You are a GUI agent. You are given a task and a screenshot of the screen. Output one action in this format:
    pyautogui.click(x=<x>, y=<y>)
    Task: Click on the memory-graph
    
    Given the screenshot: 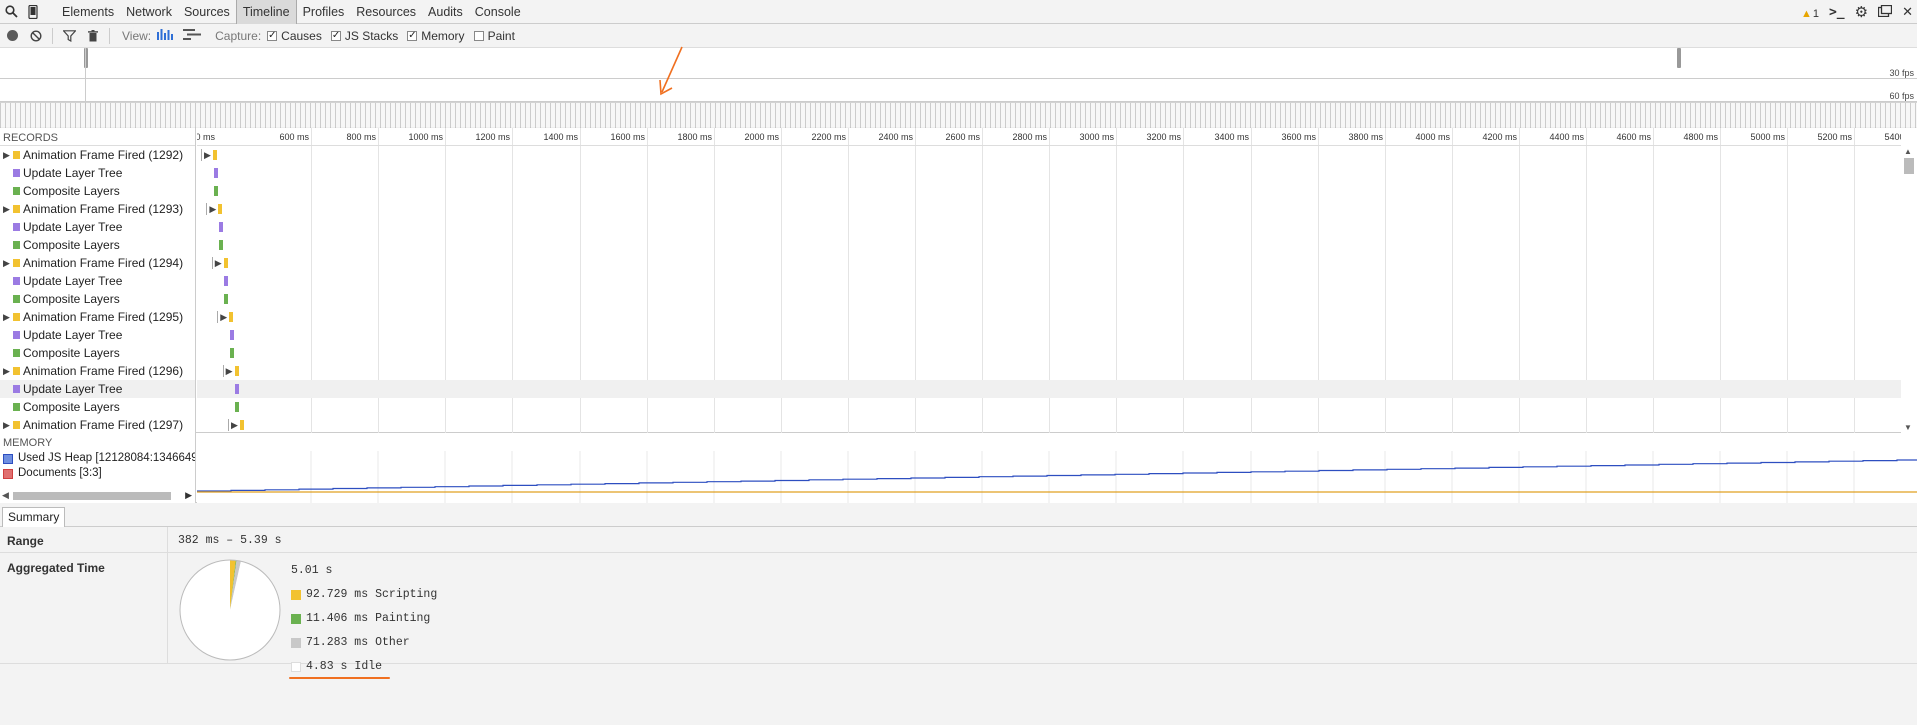 What is the action you would take?
    pyautogui.click(x=1057, y=477)
    